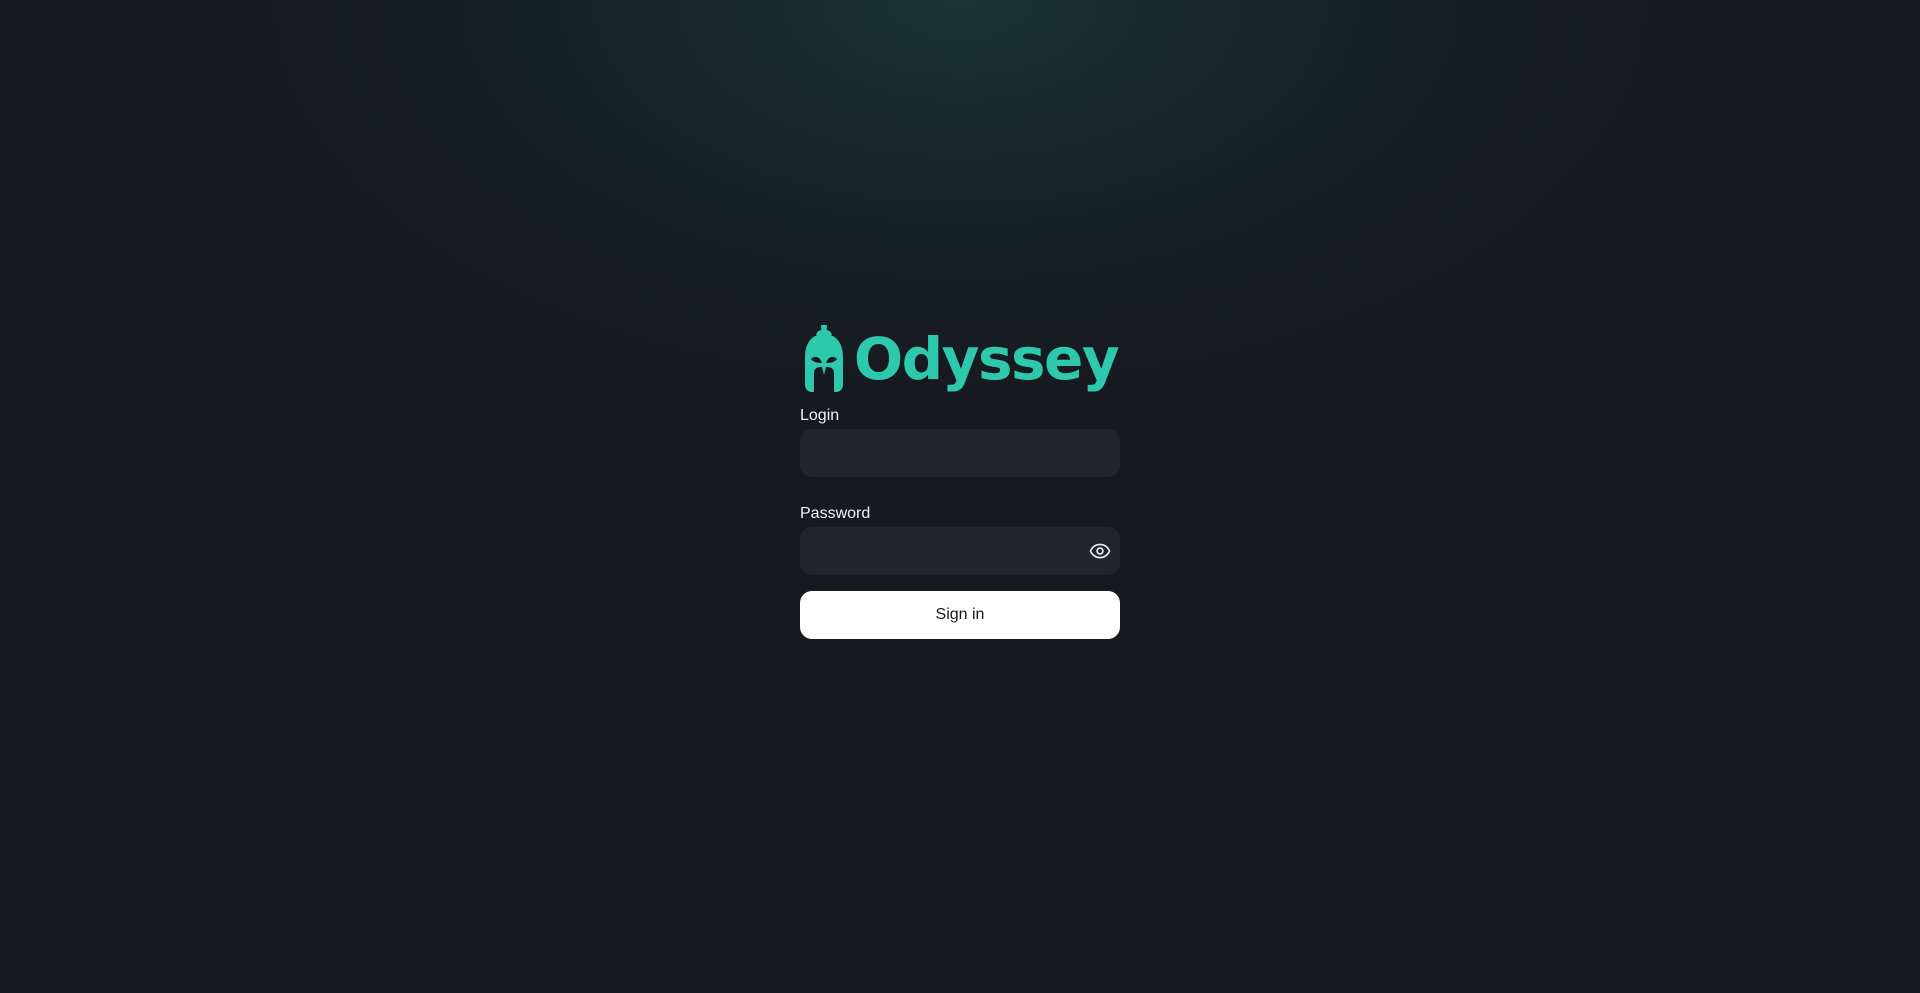 Image resolution: width=1920 pixels, height=993 pixels. I want to click on brand: Odyssey, so click(959, 359).